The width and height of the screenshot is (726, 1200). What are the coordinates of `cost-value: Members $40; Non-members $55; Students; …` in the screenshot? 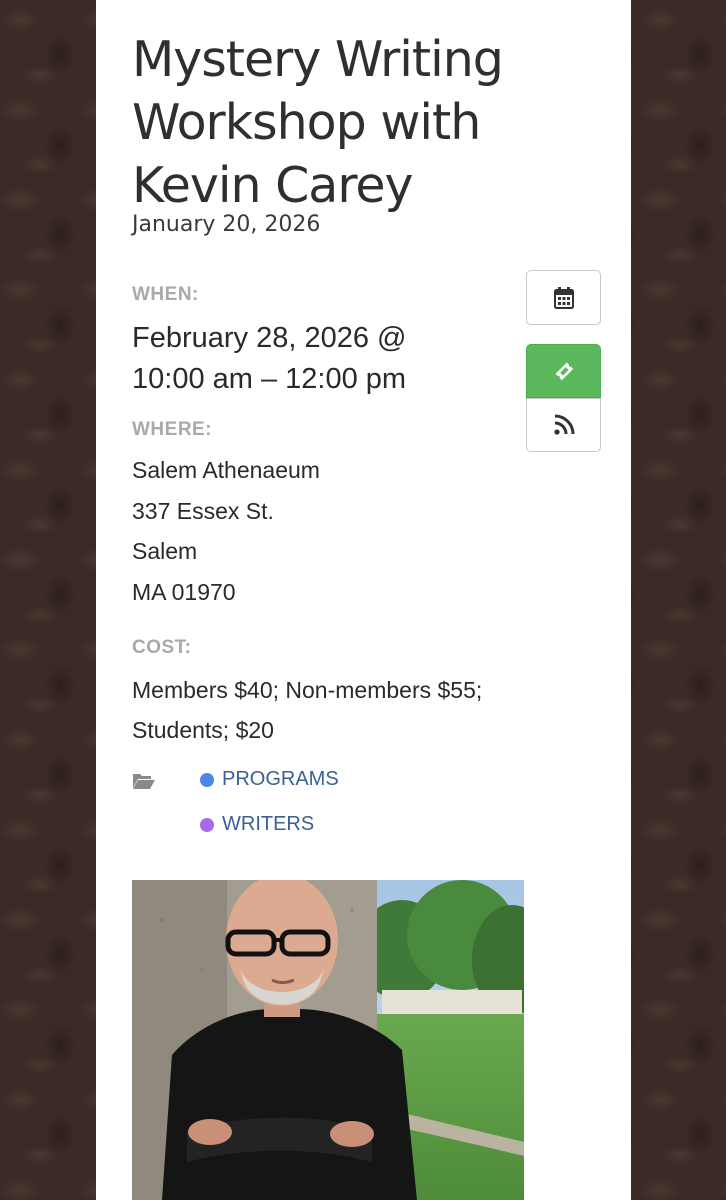 It's located at (307, 710).